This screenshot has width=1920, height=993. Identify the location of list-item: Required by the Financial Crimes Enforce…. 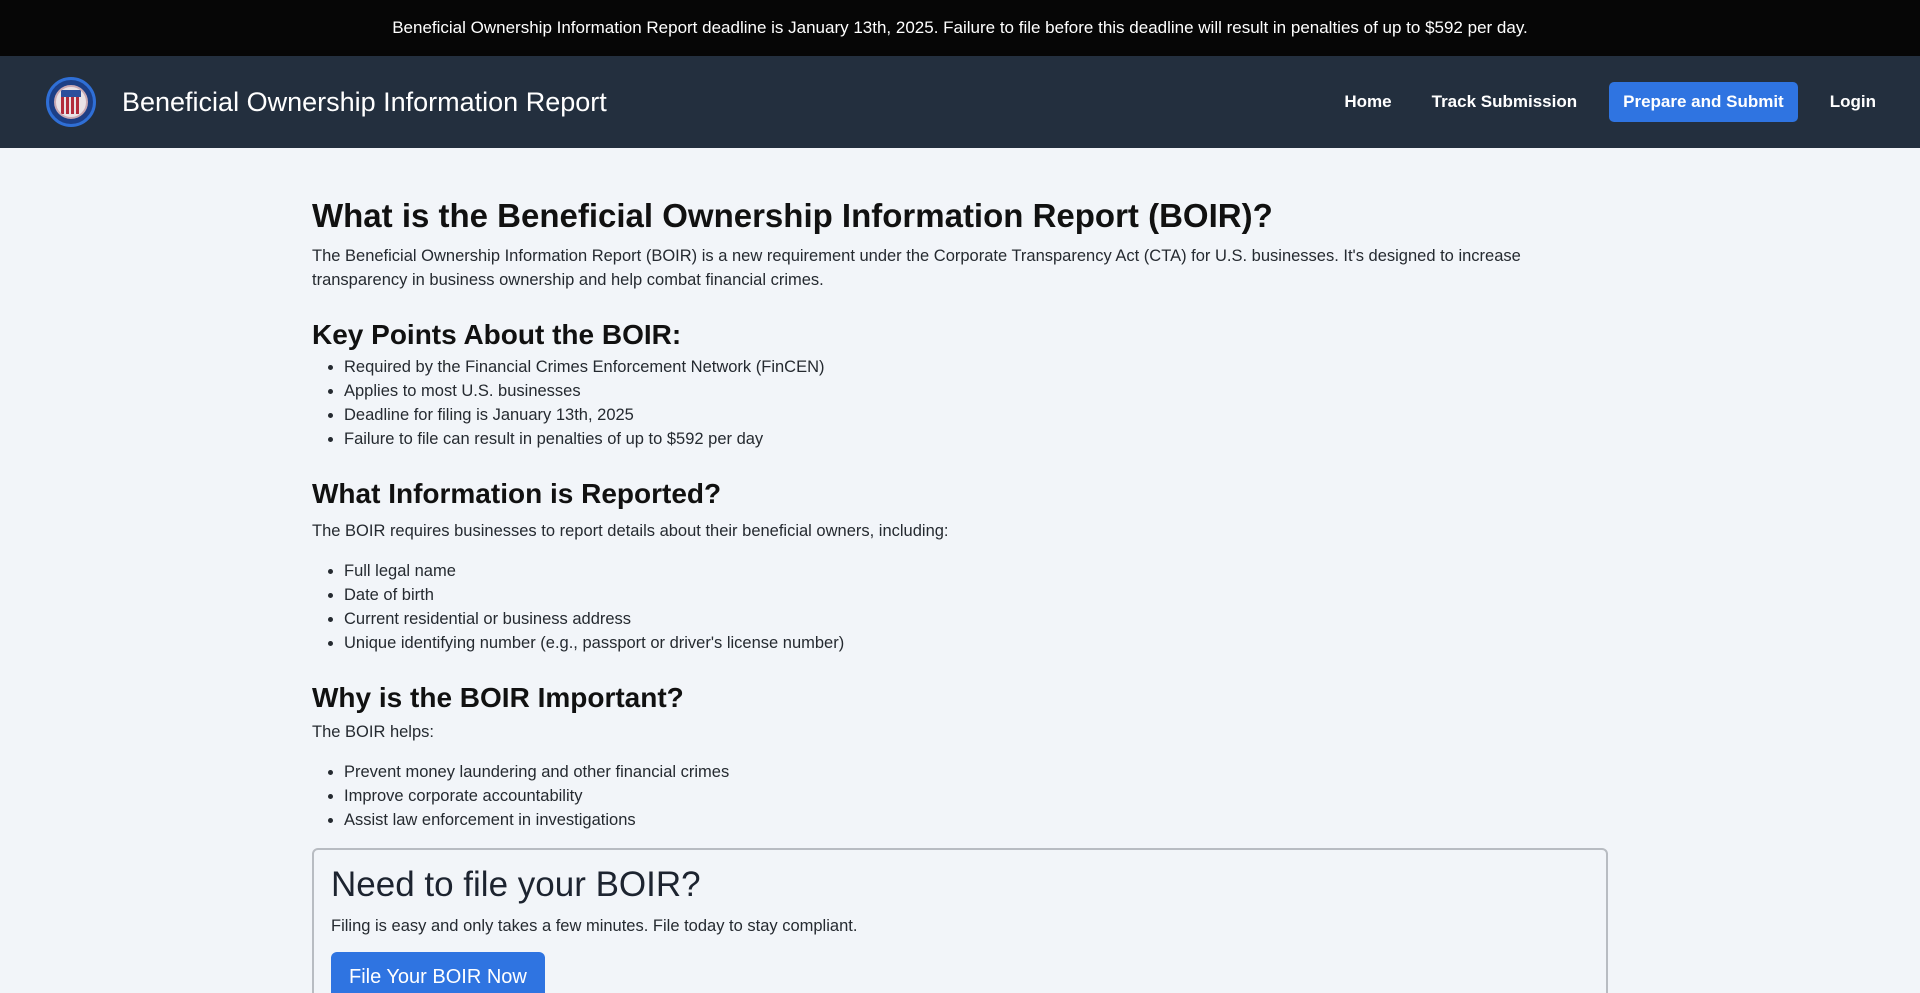
(976, 367).